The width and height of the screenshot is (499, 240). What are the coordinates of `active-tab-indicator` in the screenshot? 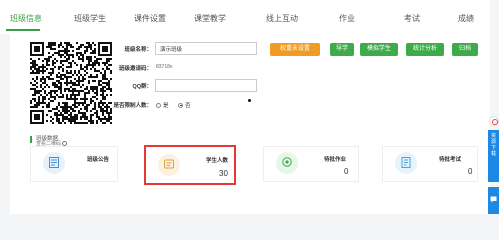 It's located at (23, 30).